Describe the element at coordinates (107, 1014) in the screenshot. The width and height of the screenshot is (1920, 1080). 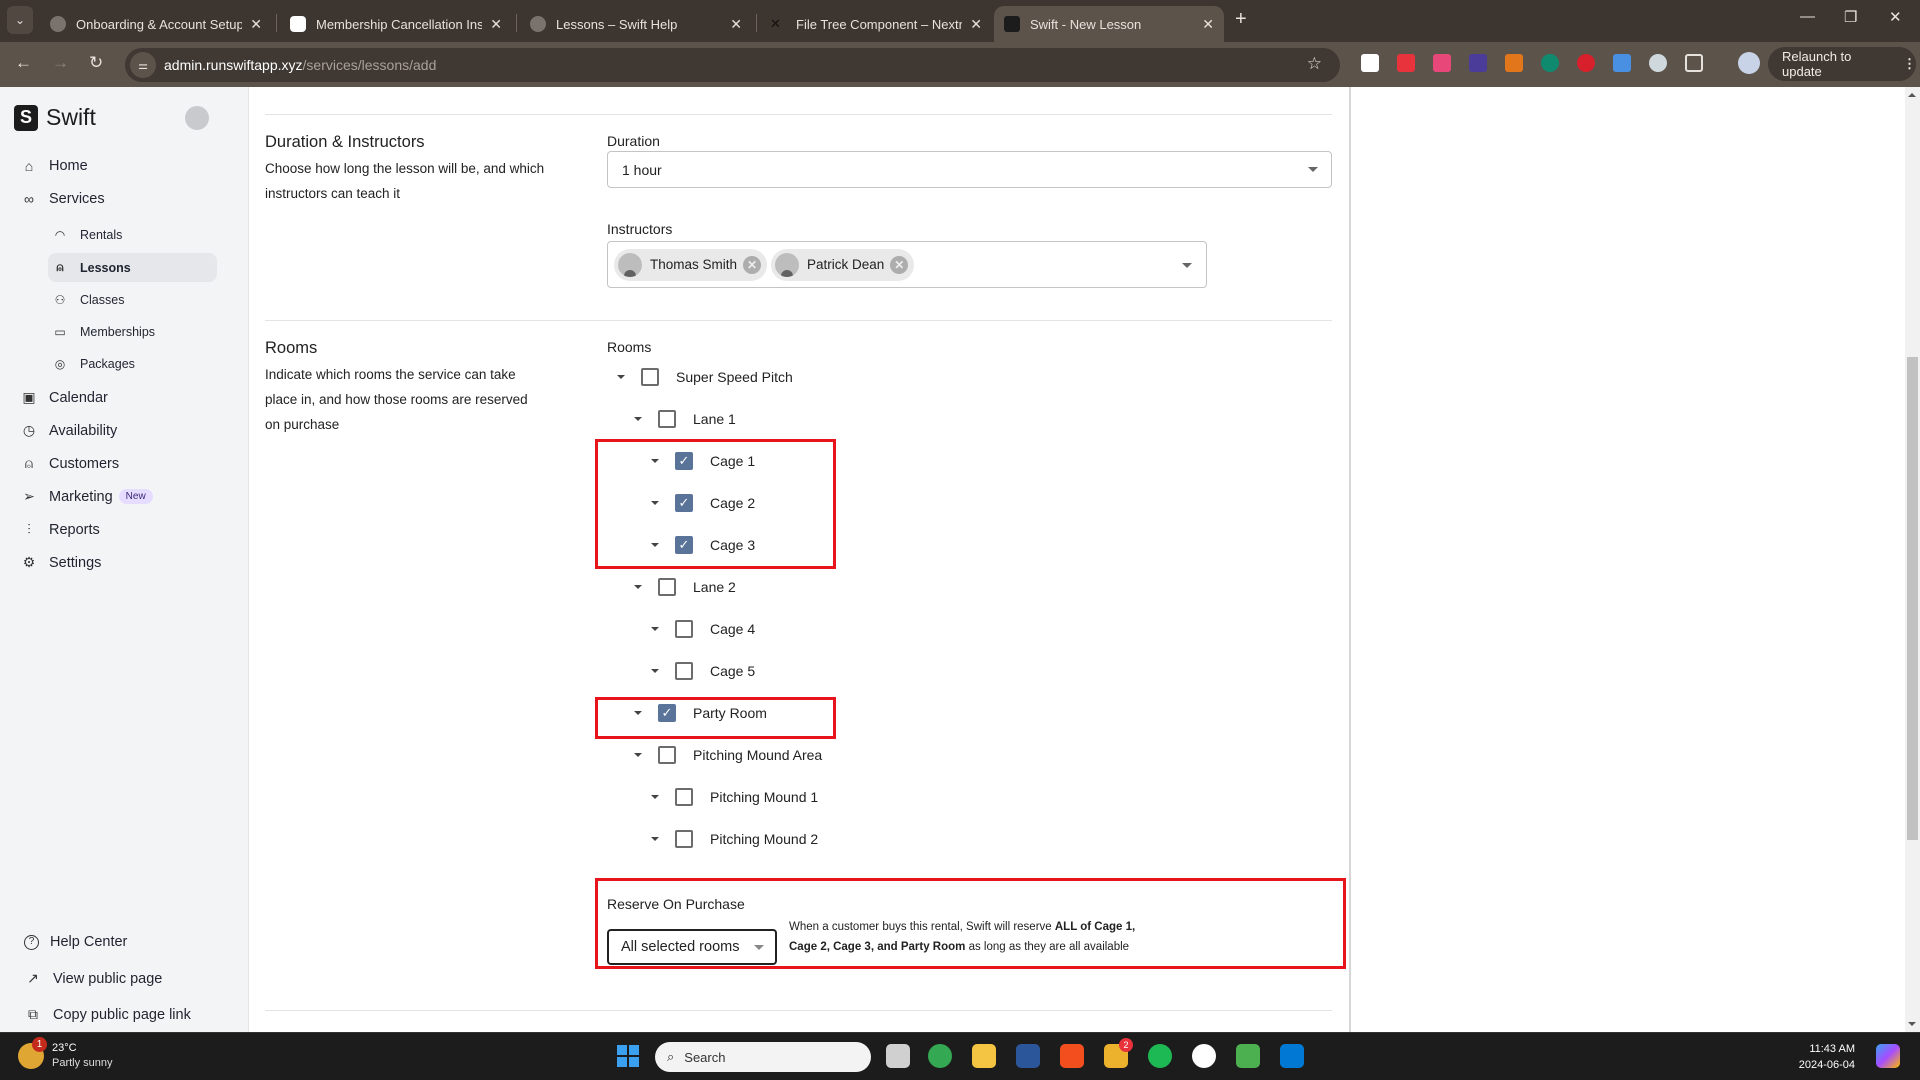
I see `copy-public-page-link: ⧉ Copy public page link` at that location.